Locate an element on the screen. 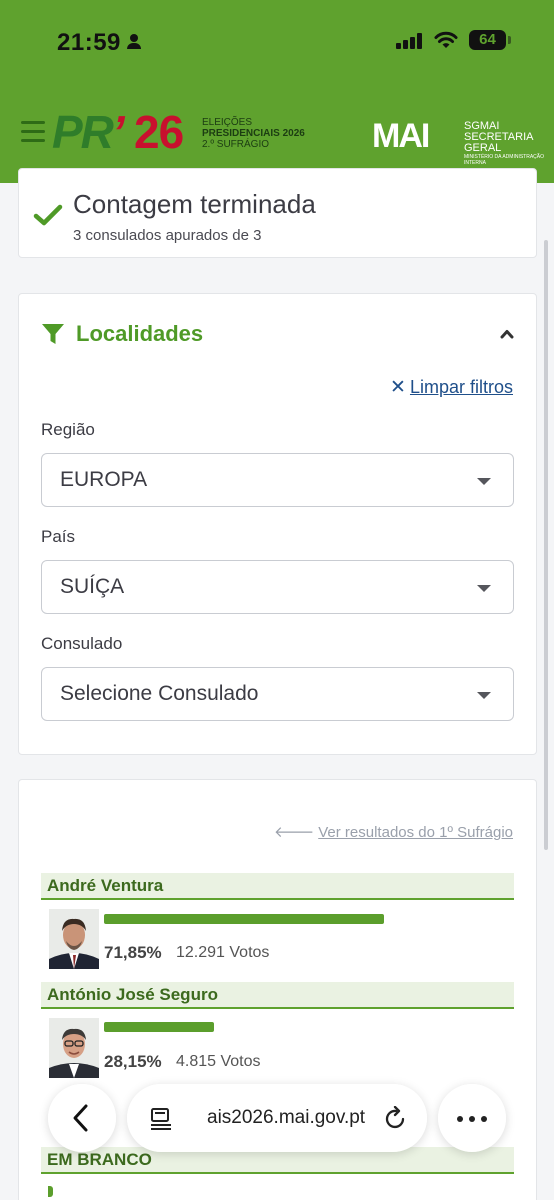 The height and width of the screenshot is (1200, 554). more-options-button is located at coordinates (472, 1118).